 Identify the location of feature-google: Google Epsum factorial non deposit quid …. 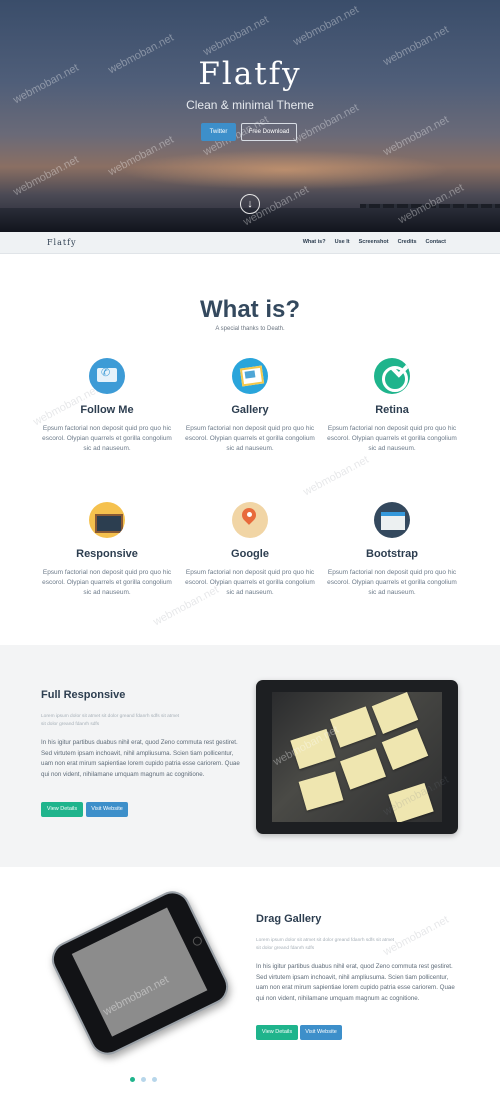
(250, 550).